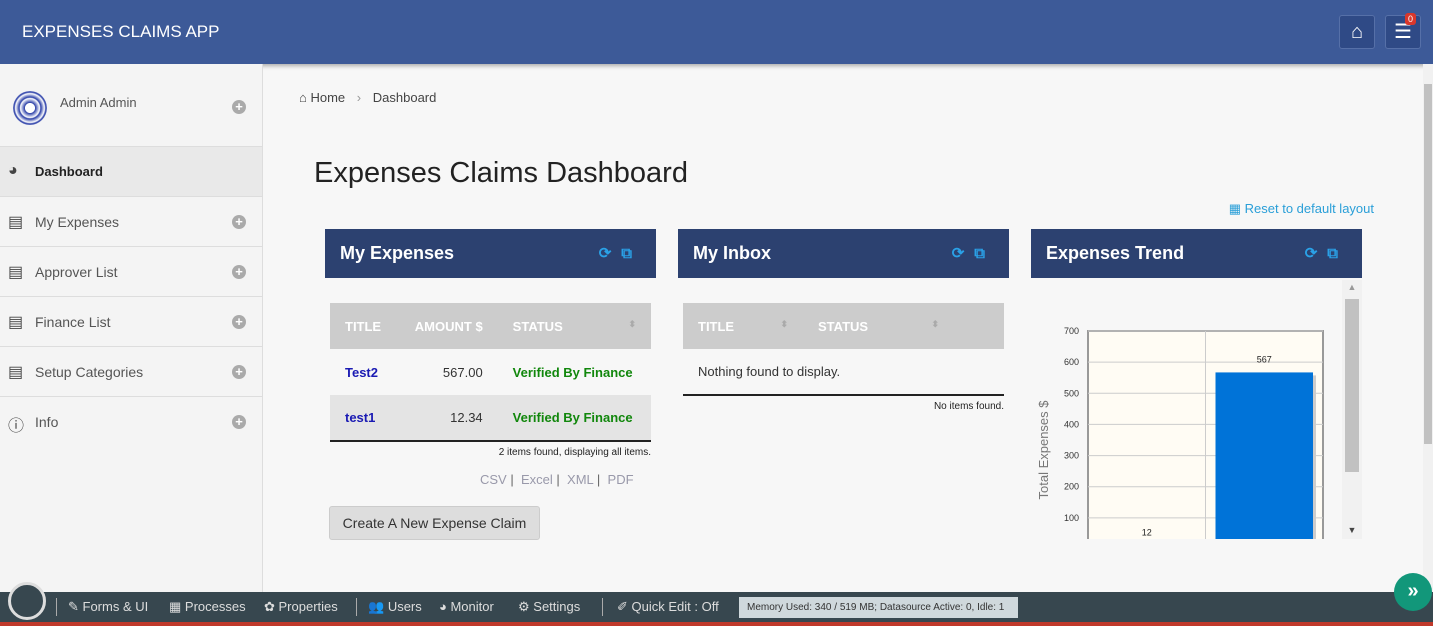 This screenshot has width=1433, height=626. What do you see at coordinates (131, 172) in the screenshot?
I see `sidebar-item-dashboard: ◕ Dashboard` at bounding box center [131, 172].